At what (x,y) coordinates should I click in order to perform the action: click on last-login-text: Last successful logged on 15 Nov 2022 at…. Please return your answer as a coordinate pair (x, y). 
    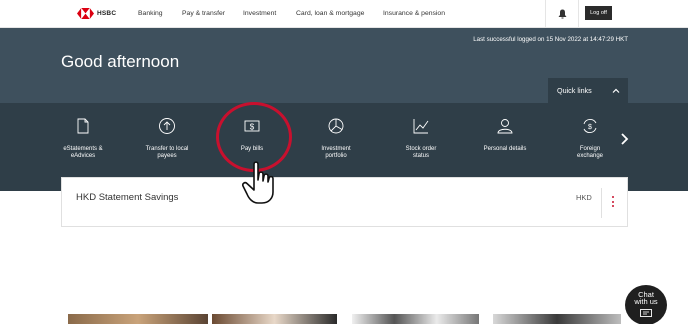
    Looking at the image, I should click on (550, 39).